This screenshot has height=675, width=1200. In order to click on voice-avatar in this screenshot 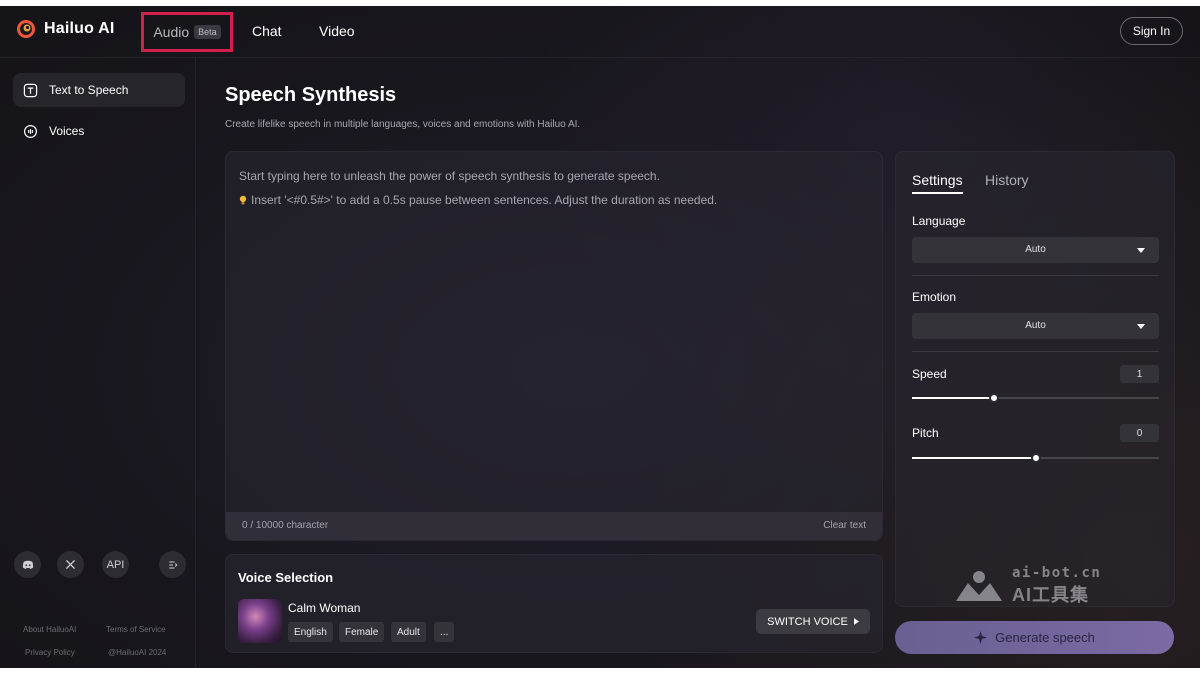, I will do `click(260, 621)`.